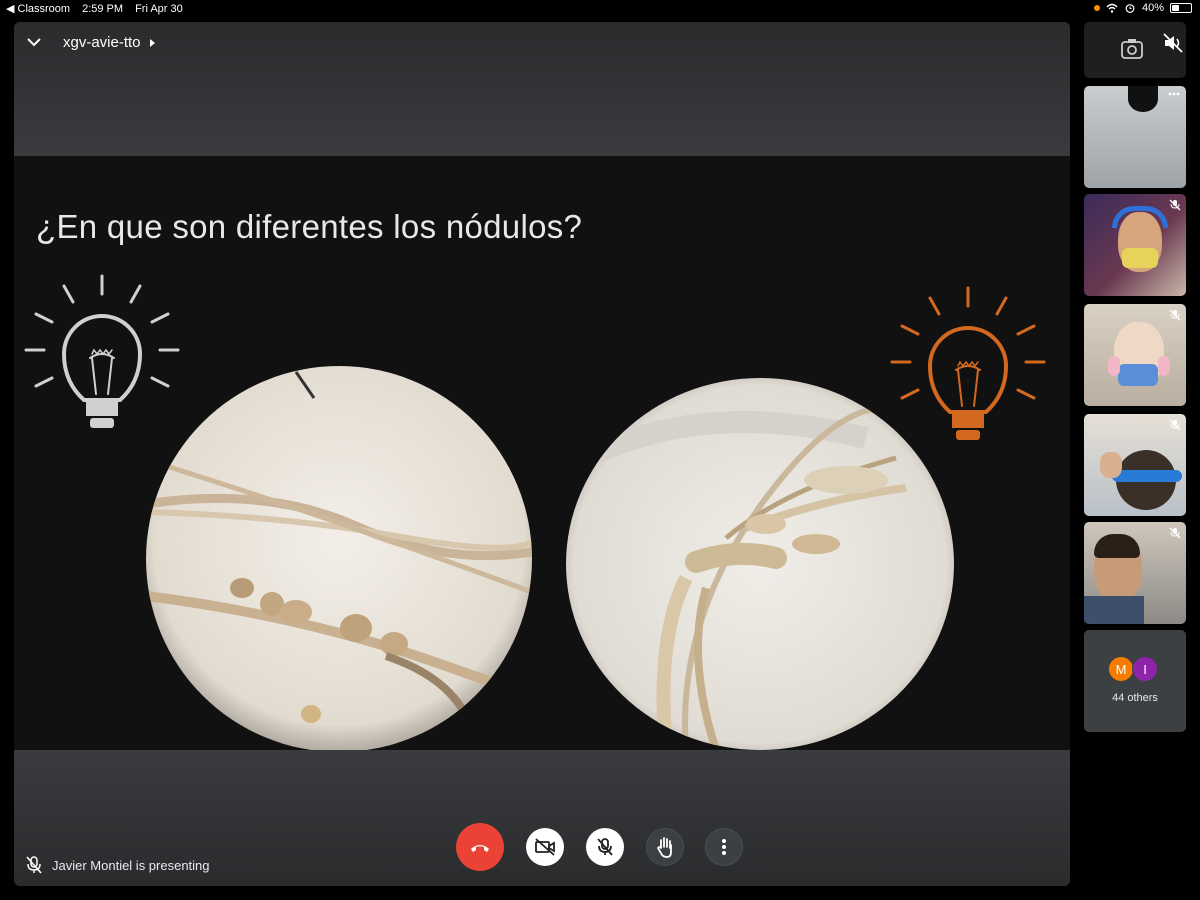 This screenshot has width=1200, height=900. I want to click on meeting-code-label: xgv-avie-tto, so click(102, 42).